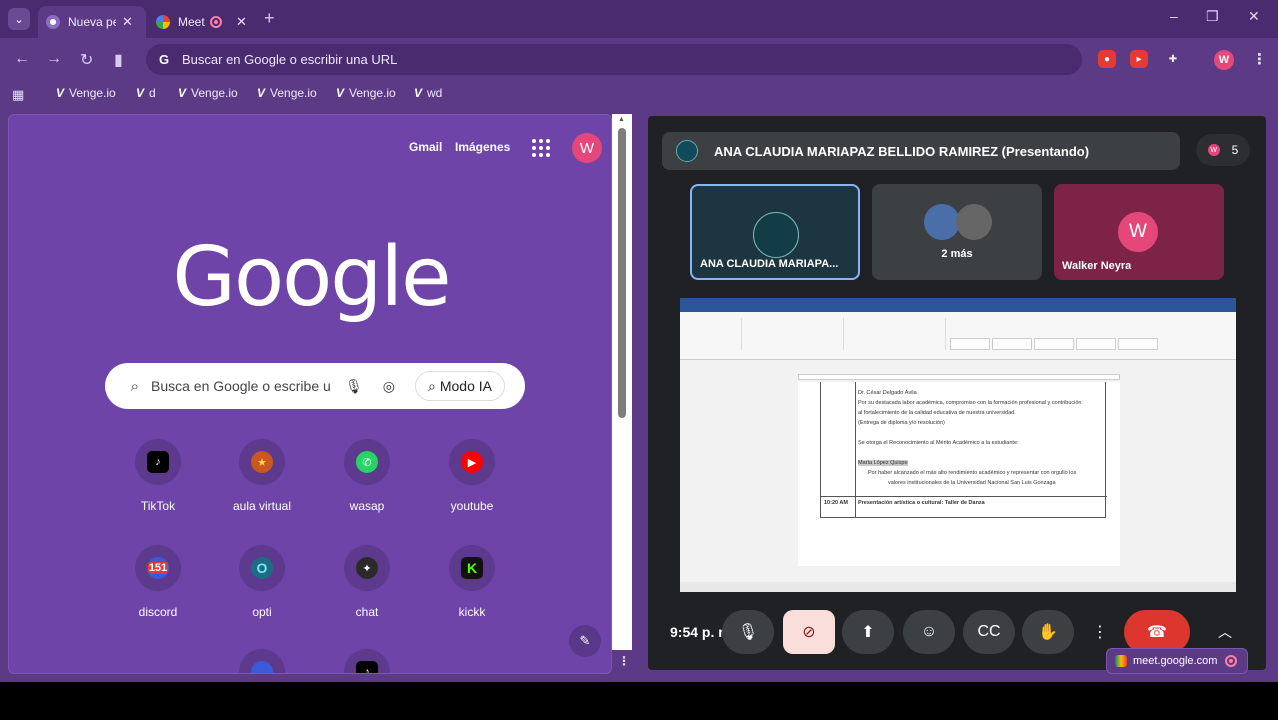 The image size is (1278, 720). I want to click on recording-icon, so click(216, 22).